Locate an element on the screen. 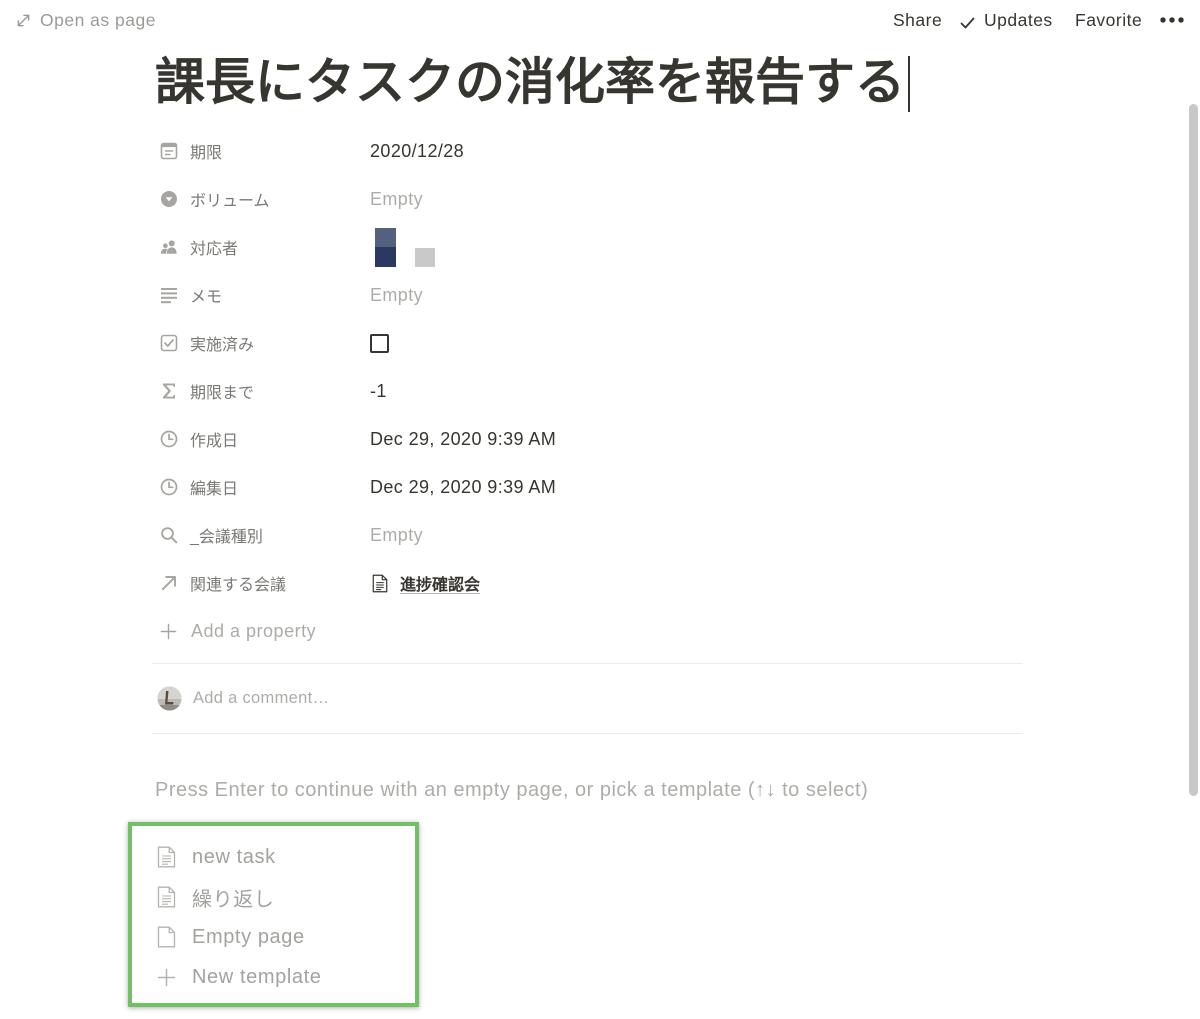  add-property-button: Add a property is located at coordinates (238, 631).